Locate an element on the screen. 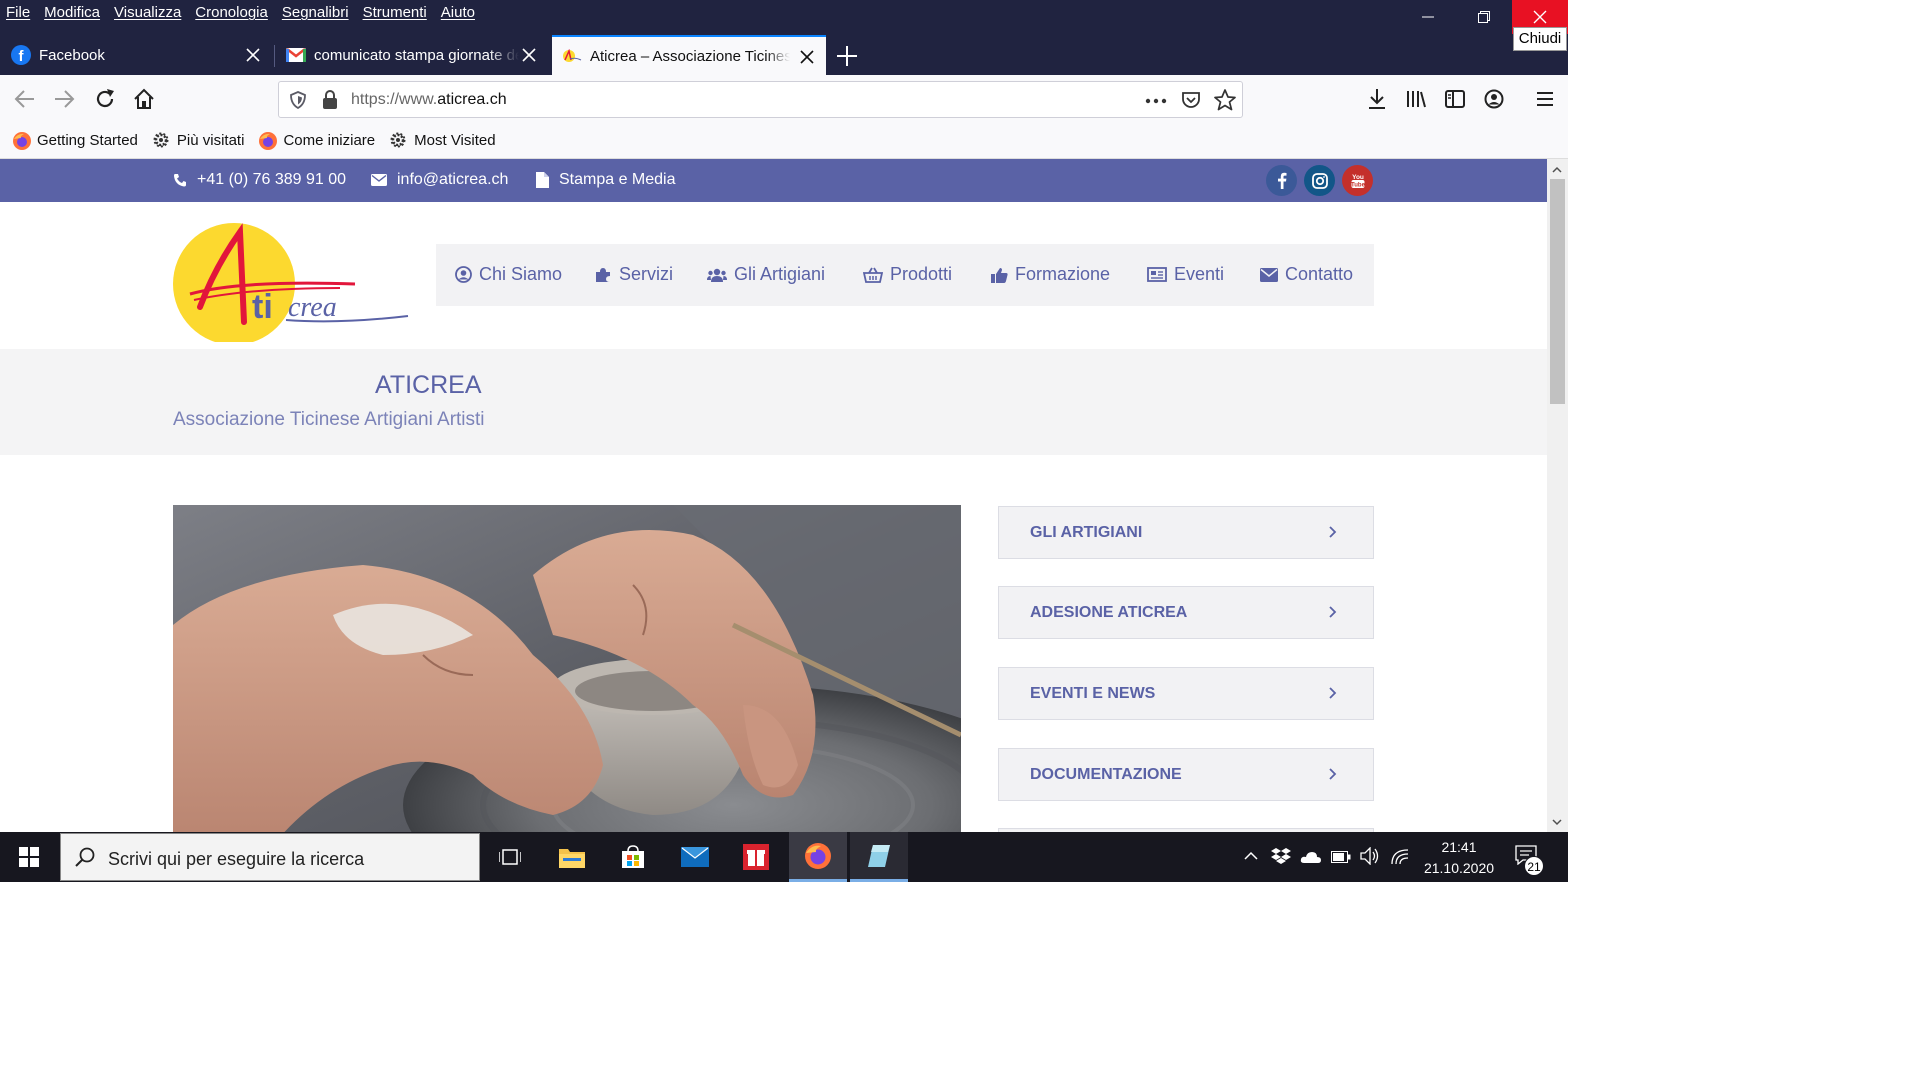  downloads-button is located at coordinates (1377, 99).